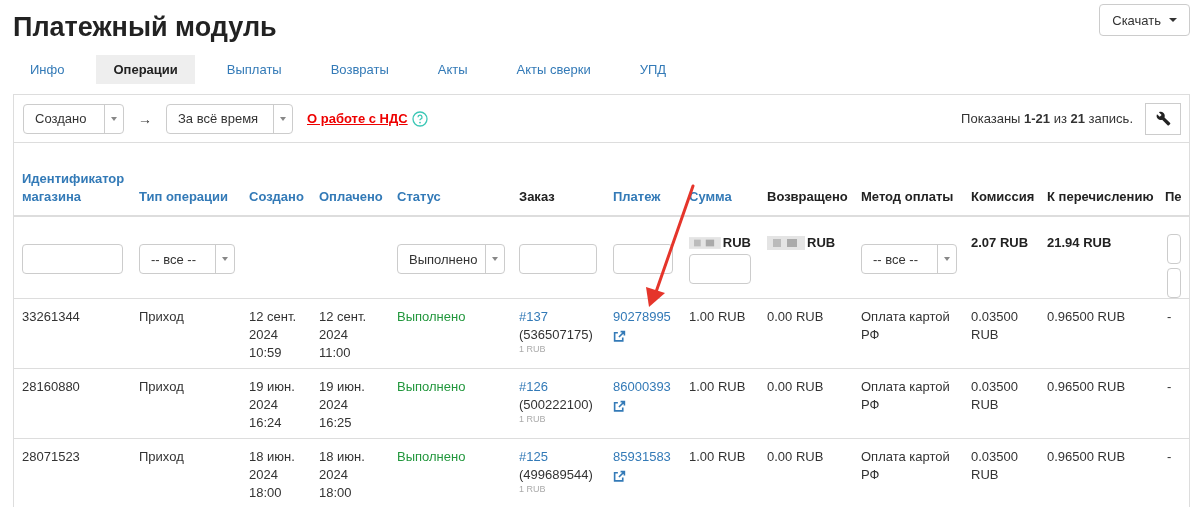 Image resolution: width=1200 pixels, height=507 pixels. I want to click on column-header: Статус, so click(419, 196).